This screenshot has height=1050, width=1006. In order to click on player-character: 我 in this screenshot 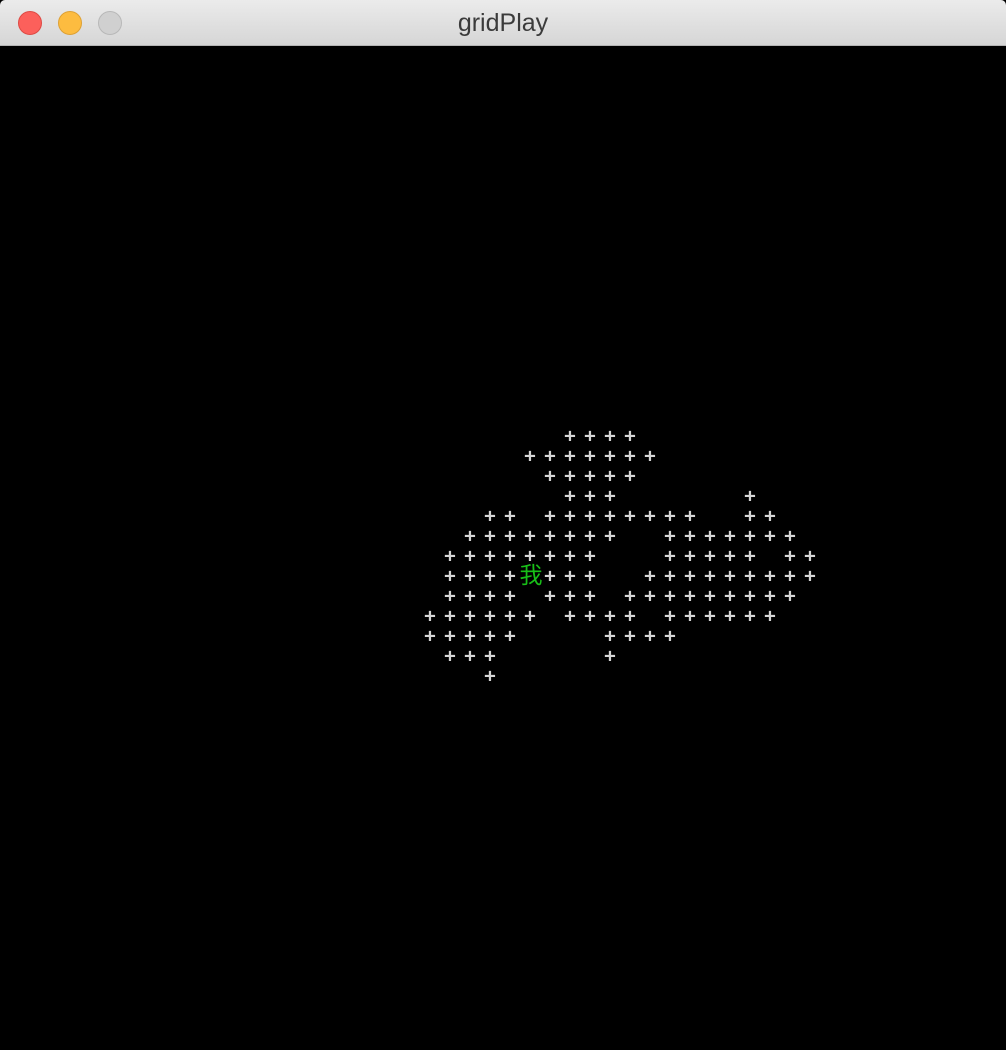, I will do `click(531, 576)`.